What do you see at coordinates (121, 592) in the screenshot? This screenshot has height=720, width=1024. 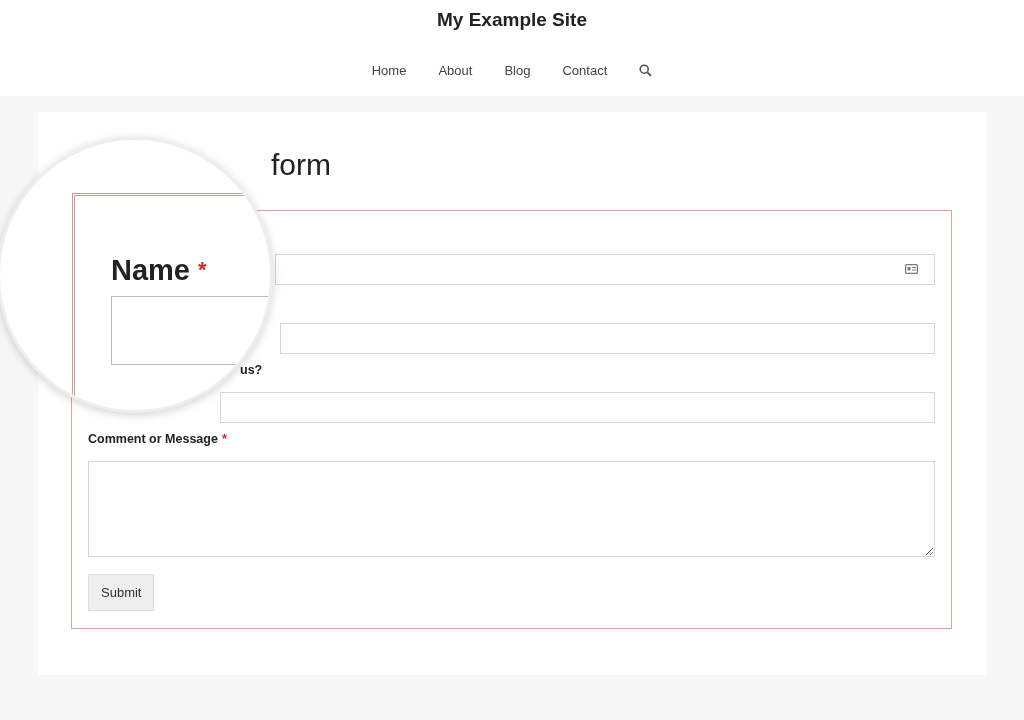 I see `submit-button: Submit` at bounding box center [121, 592].